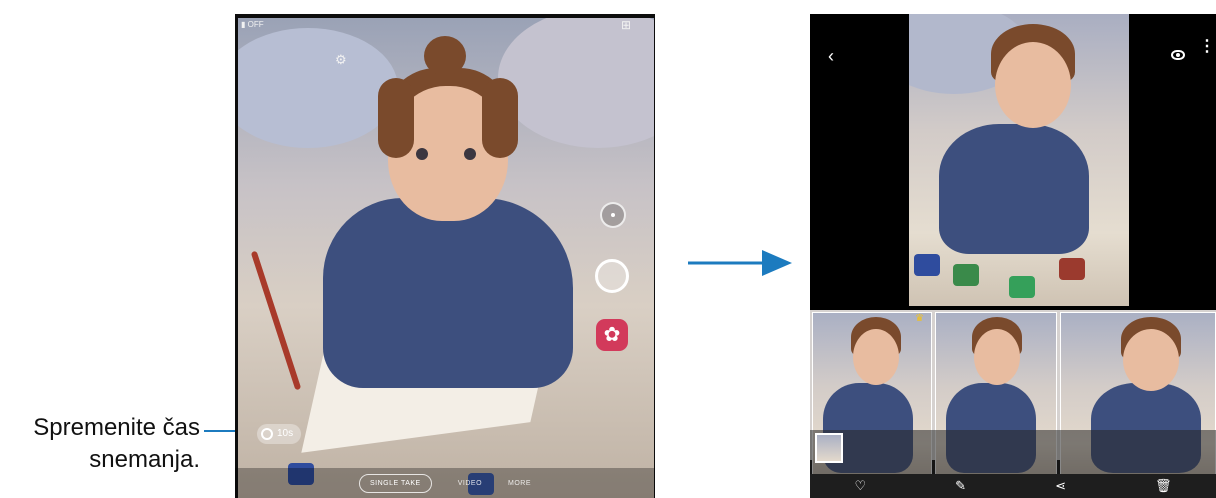 Image resolution: width=1216 pixels, height=498 pixels. What do you see at coordinates (1019, 160) in the screenshot?
I see `main-photo` at bounding box center [1019, 160].